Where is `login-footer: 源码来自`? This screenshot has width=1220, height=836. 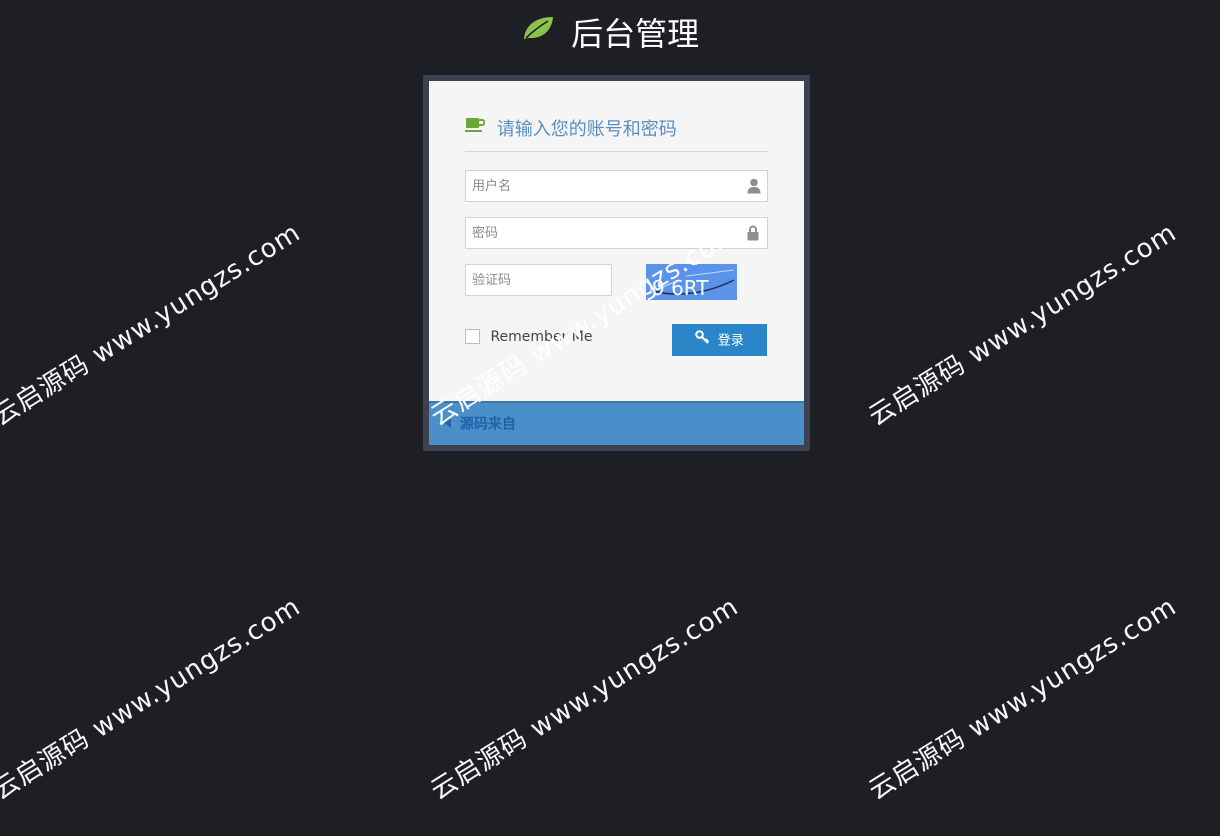
login-footer: 源码来自 is located at coordinates (616, 423).